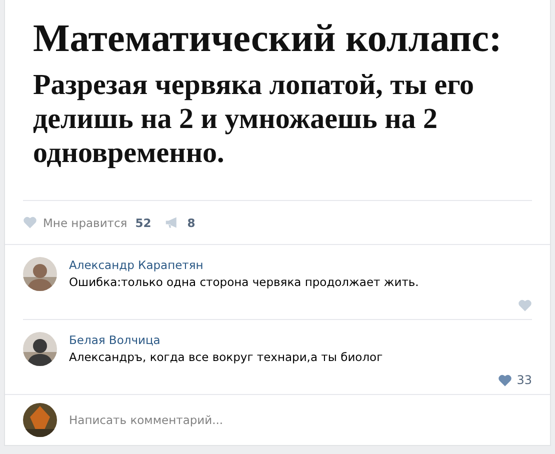 The height and width of the screenshot is (454, 555). I want to click on share-button: 8, so click(180, 223).